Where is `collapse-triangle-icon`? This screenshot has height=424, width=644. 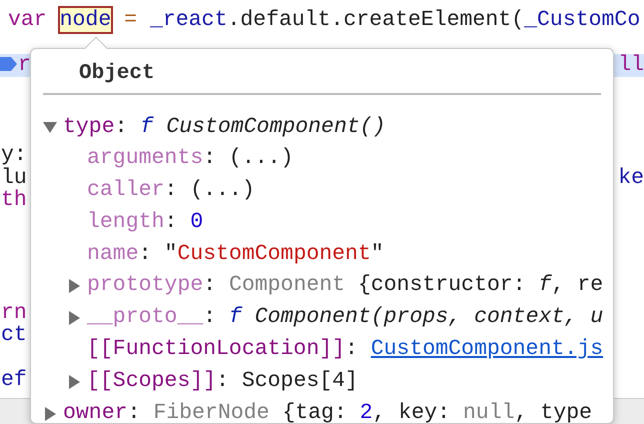 collapse-triangle-icon is located at coordinates (50, 127).